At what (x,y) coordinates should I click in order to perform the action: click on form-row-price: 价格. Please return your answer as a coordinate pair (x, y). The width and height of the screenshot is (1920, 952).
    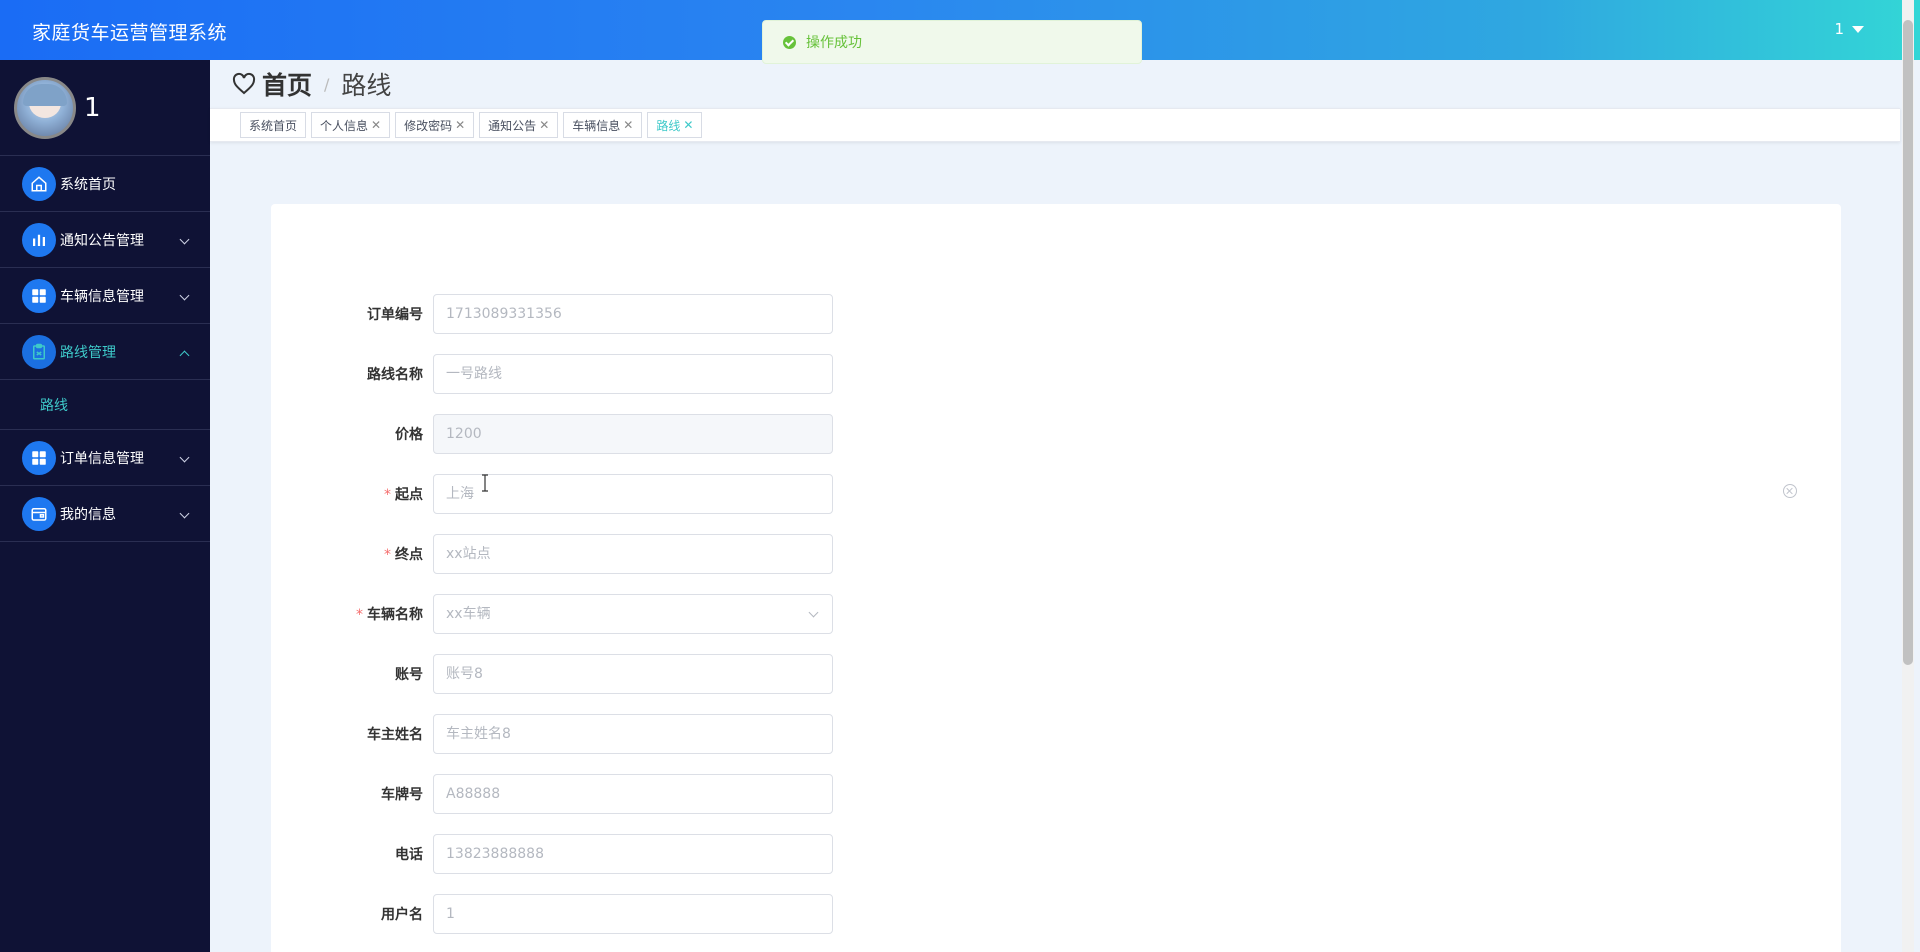
    Looking at the image, I should click on (552, 434).